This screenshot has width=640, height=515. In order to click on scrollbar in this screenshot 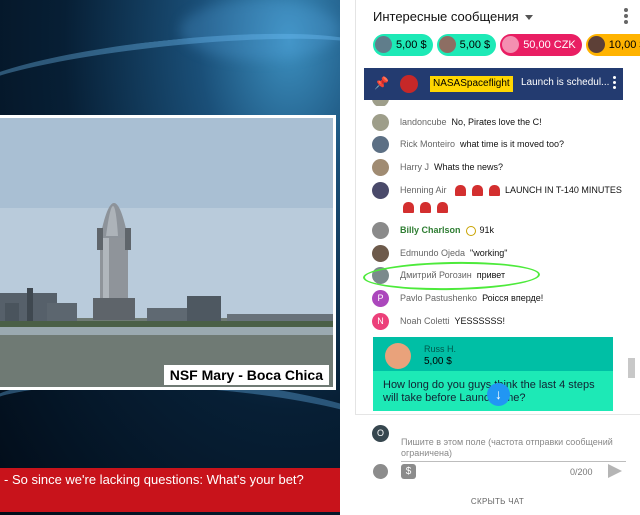, I will do `click(632, 259)`.